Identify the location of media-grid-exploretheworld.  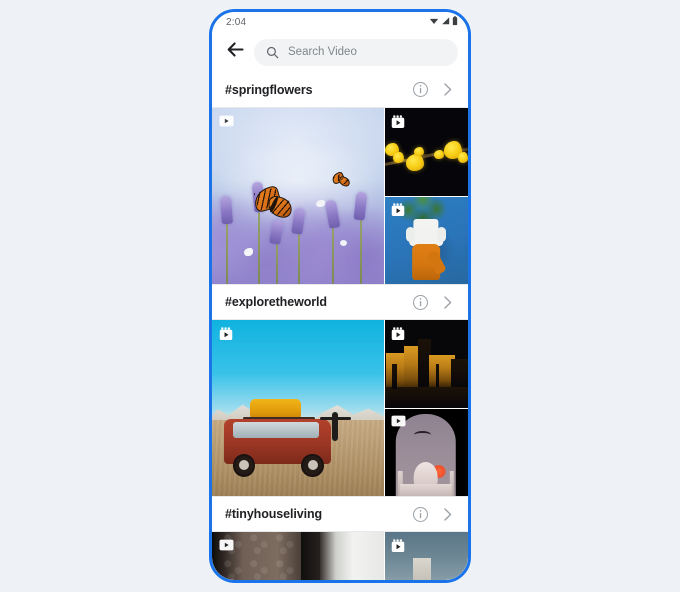
(340, 408).